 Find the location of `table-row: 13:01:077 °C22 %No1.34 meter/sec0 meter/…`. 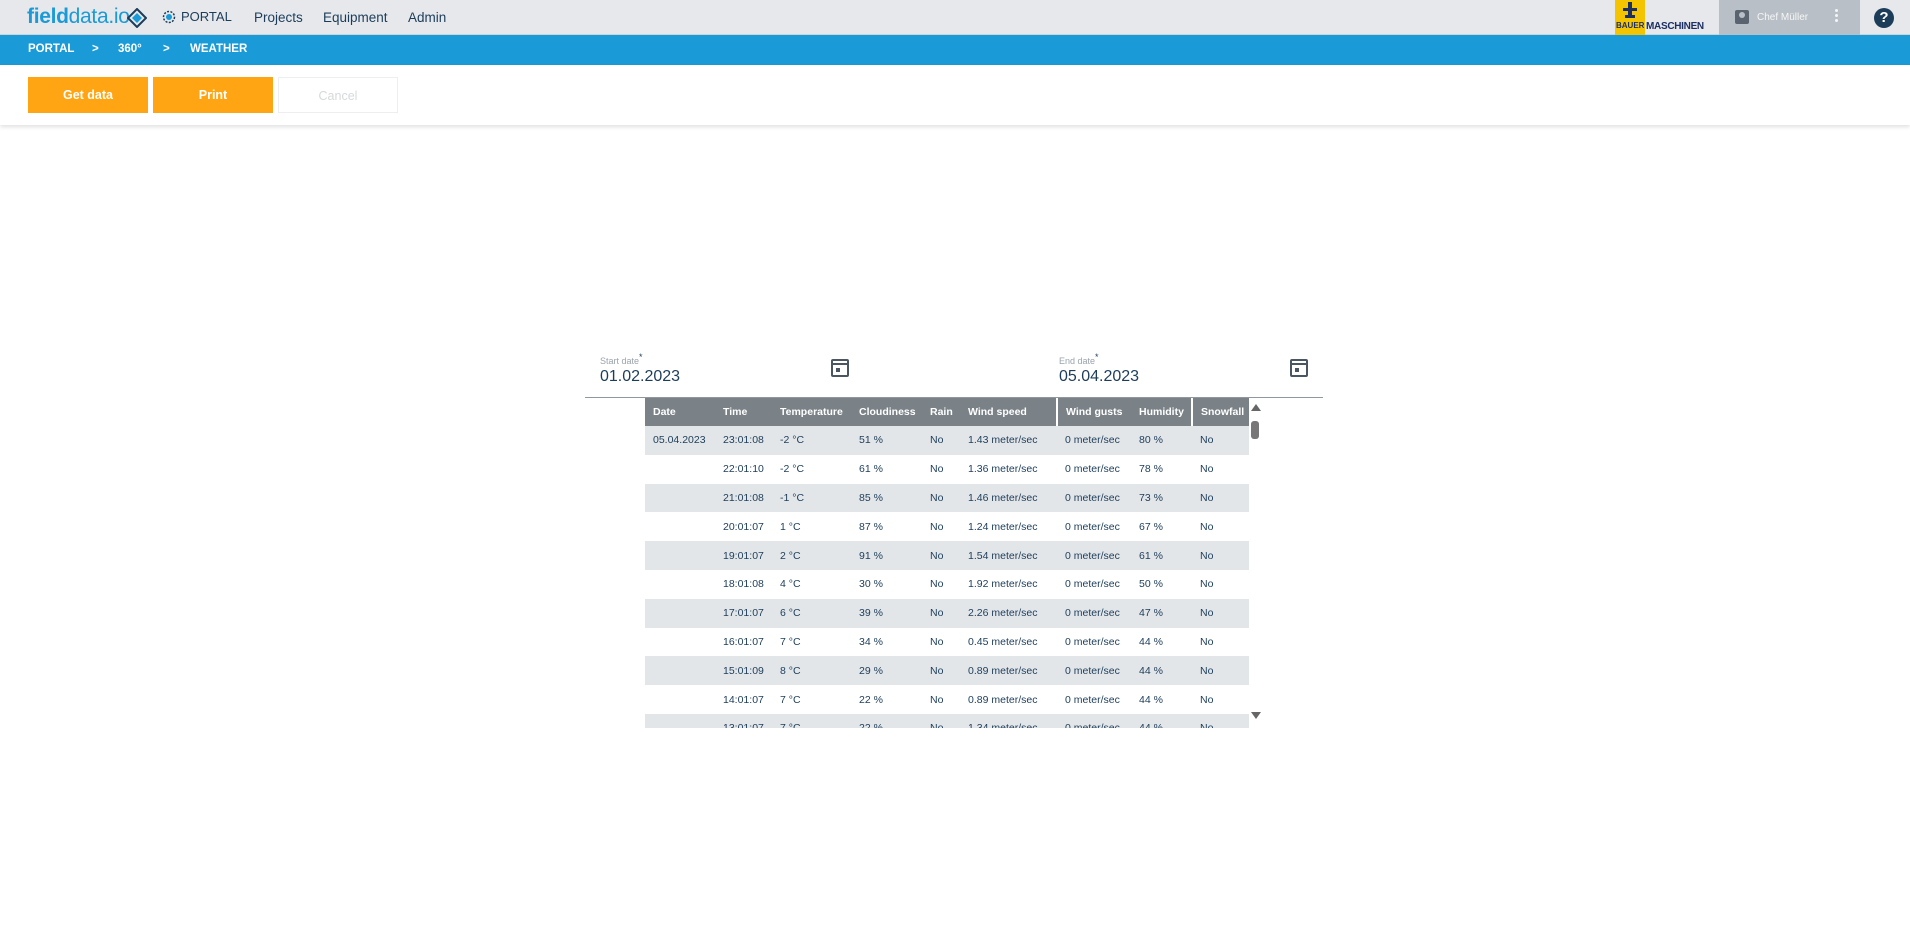

table-row: 13:01:077 °C22 %No1.34 meter/sec0 meter/… is located at coordinates (947, 720).